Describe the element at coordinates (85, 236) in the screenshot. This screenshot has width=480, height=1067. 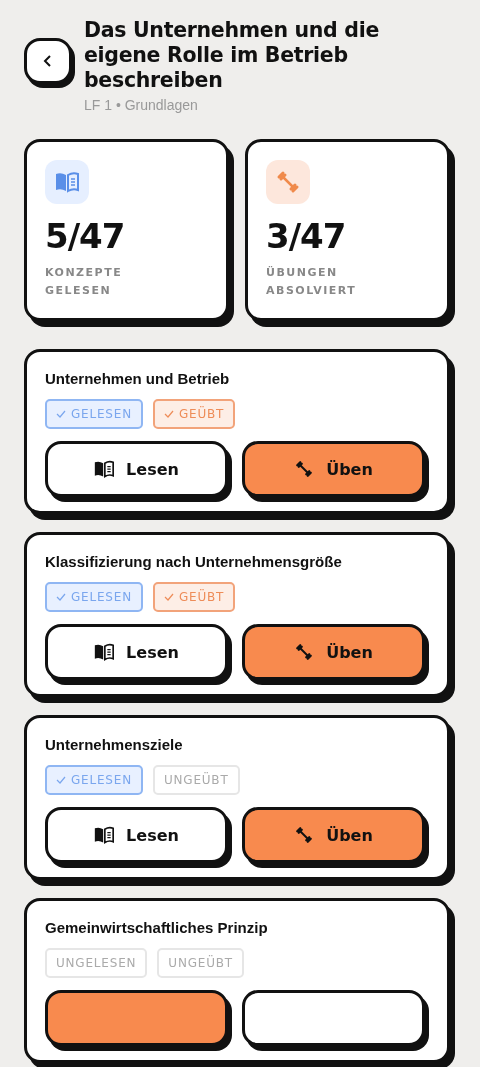
I see `stat-value: 5/47` at that location.